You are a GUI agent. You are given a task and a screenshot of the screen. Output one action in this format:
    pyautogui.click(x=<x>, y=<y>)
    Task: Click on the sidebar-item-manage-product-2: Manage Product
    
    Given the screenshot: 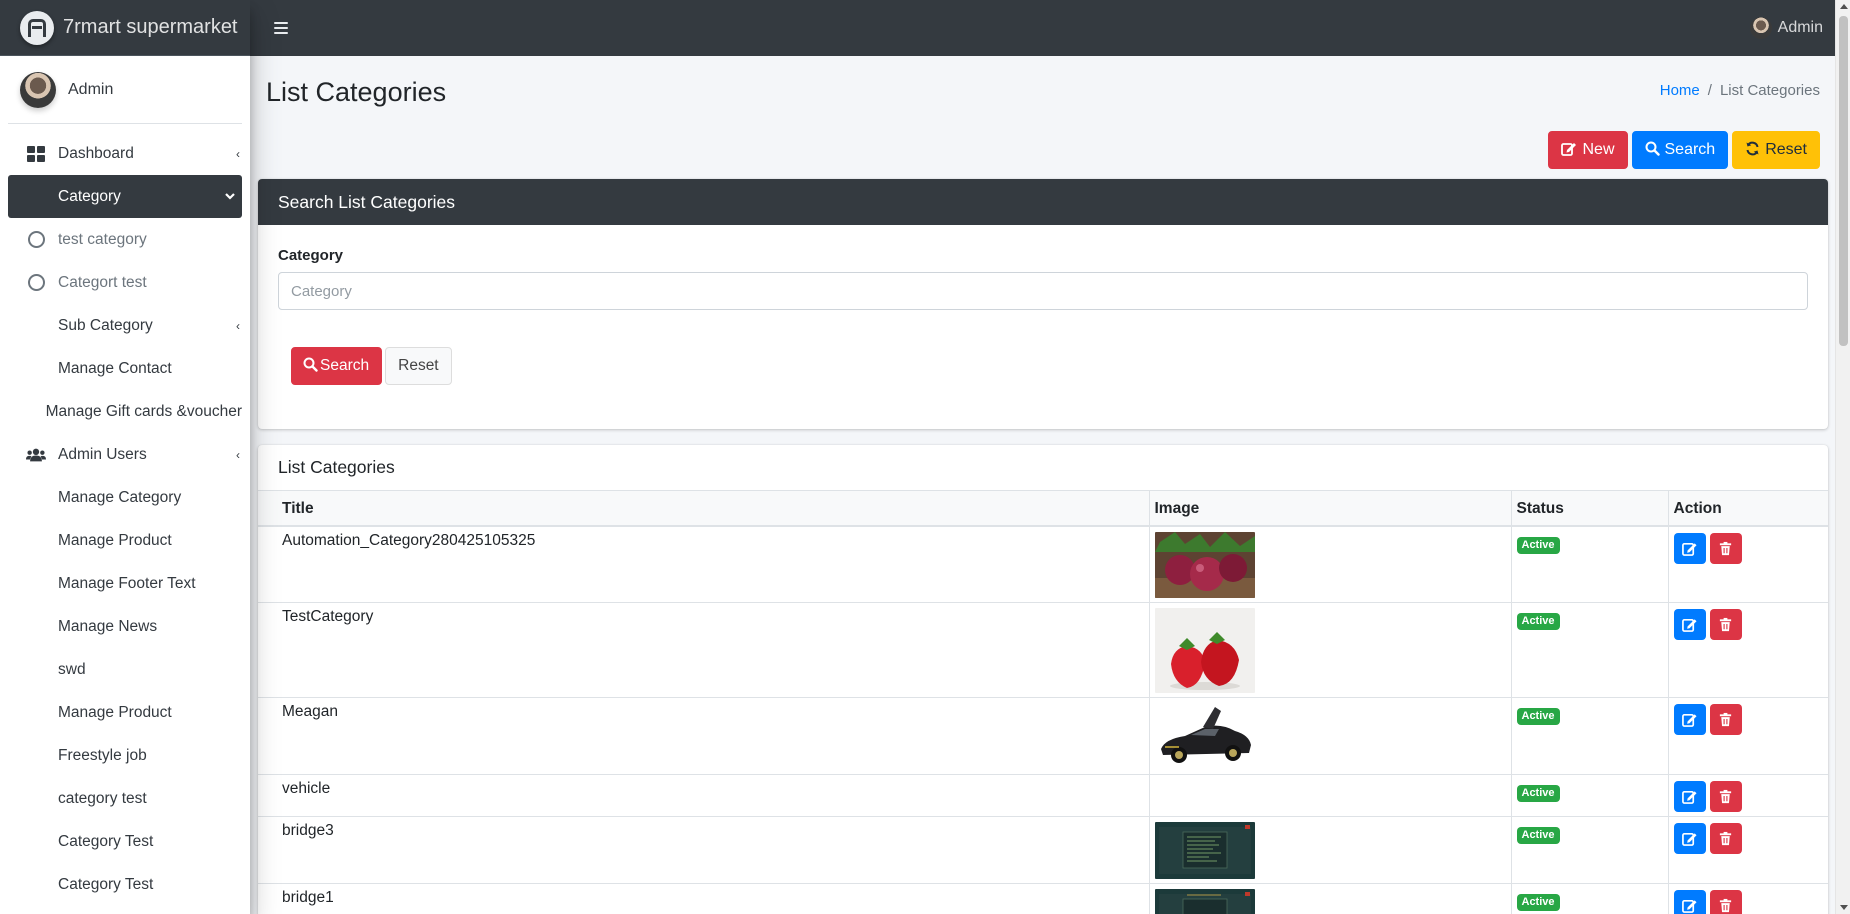 What is the action you would take?
    pyautogui.click(x=125, y=712)
    